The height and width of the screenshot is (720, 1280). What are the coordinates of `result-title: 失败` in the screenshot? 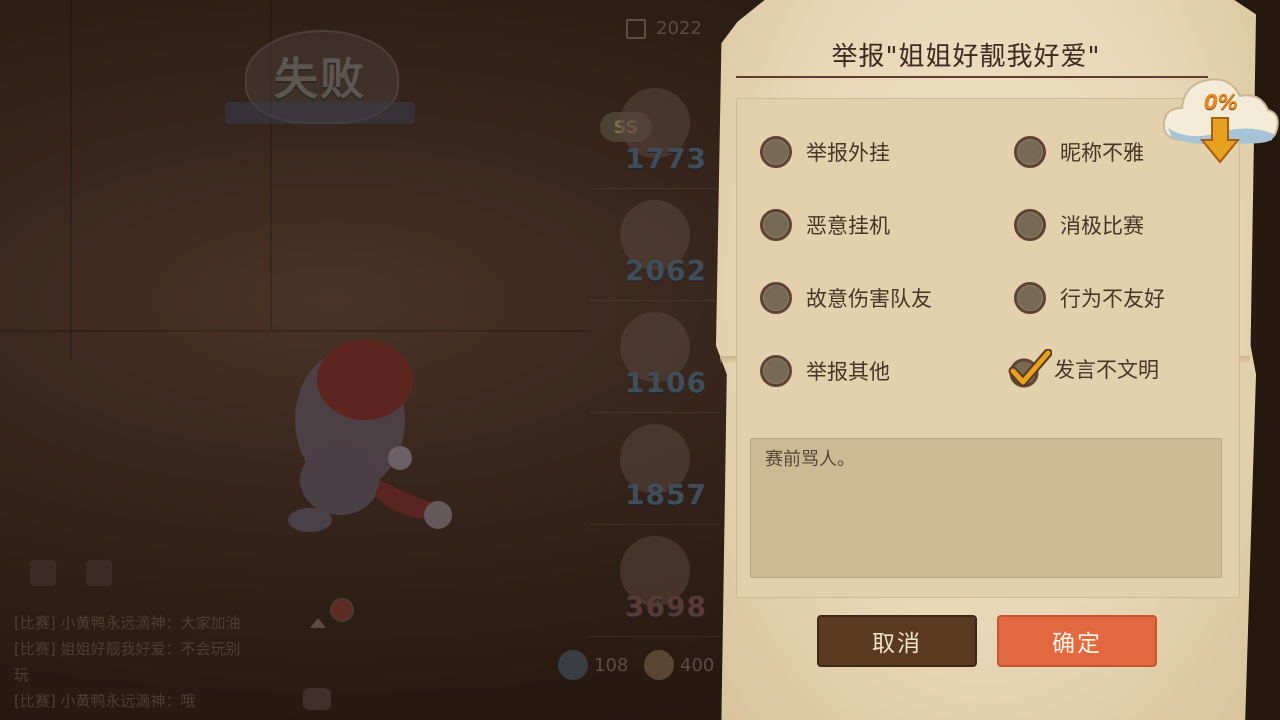 It's located at (320, 75).